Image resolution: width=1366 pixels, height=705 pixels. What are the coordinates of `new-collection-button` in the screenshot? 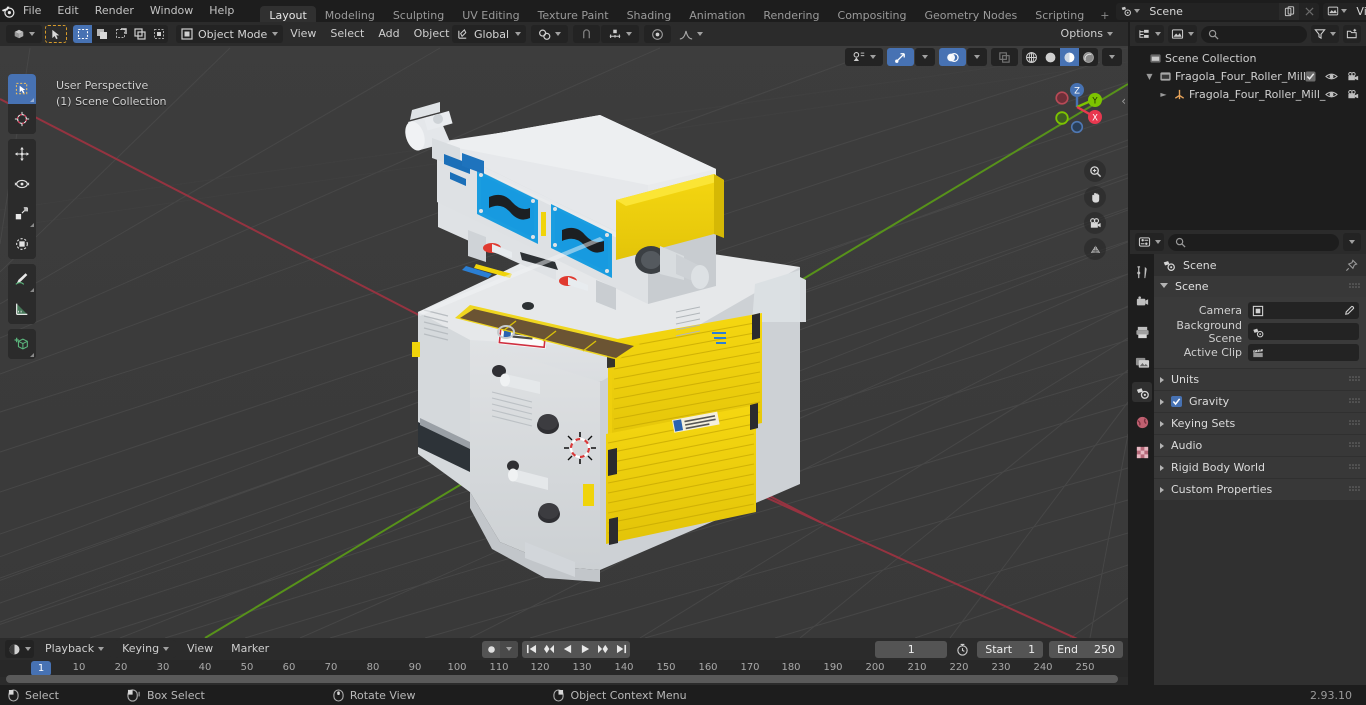 It's located at (1352, 34).